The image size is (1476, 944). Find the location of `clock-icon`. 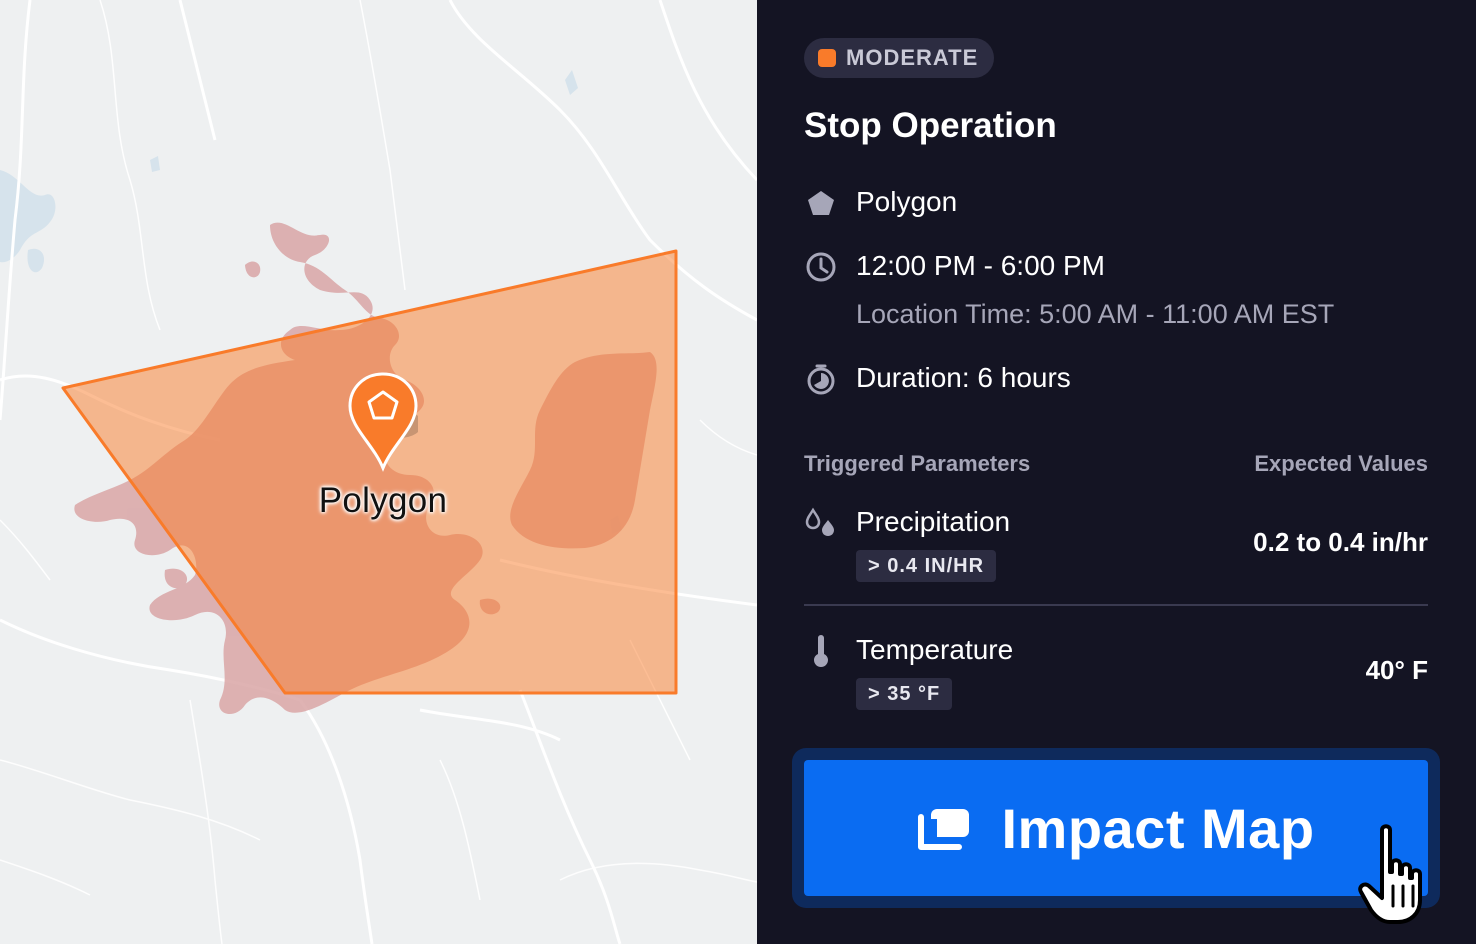

clock-icon is located at coordinates (821, 267).